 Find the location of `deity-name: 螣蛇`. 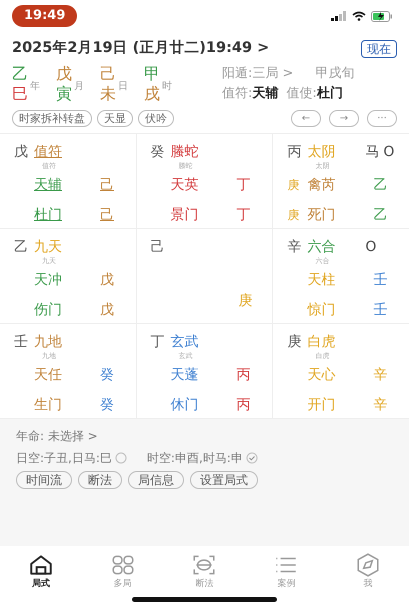

deity-name: 螣蛇 is located at coordinates (184, 152).